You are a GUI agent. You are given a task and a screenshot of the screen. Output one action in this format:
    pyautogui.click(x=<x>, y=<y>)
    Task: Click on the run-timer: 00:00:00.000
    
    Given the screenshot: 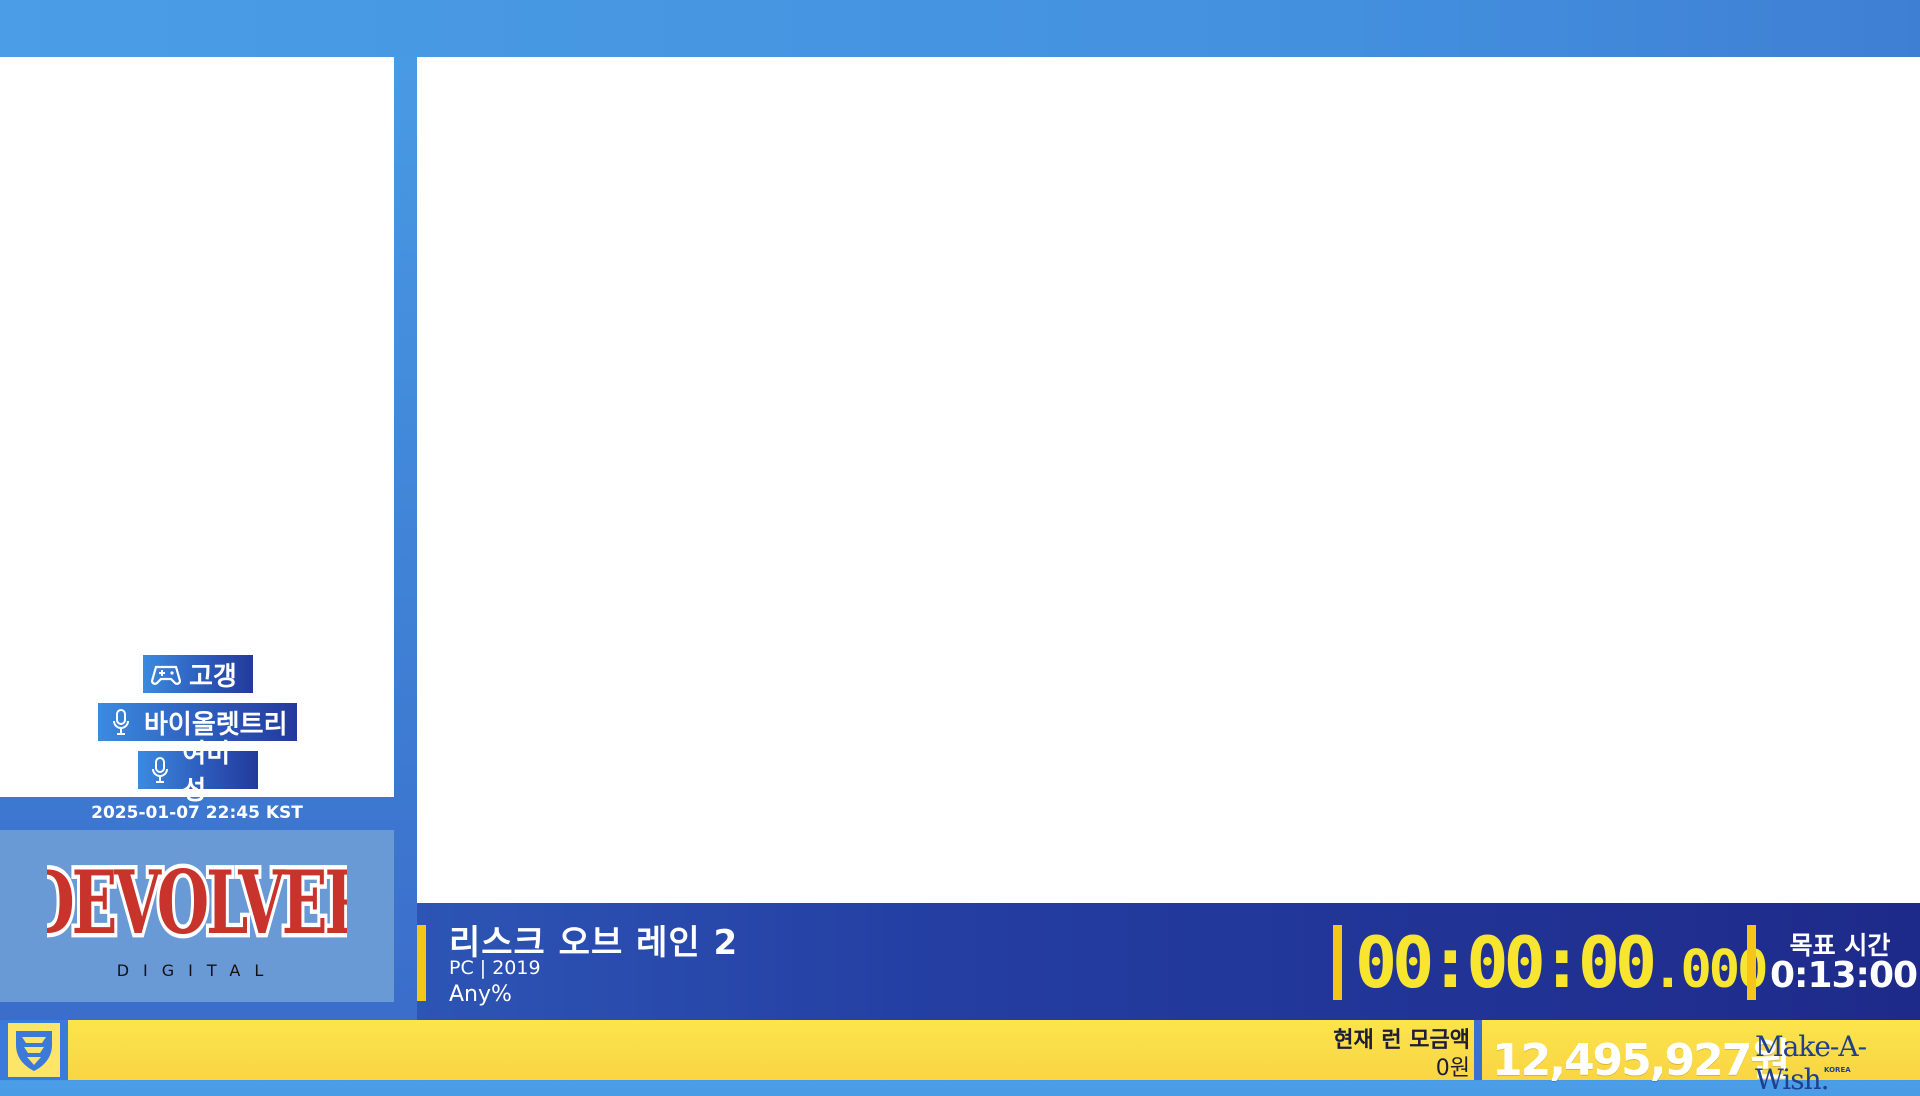 What is the action you would take?
    pyautogui.click(x=1561, y=965)
    